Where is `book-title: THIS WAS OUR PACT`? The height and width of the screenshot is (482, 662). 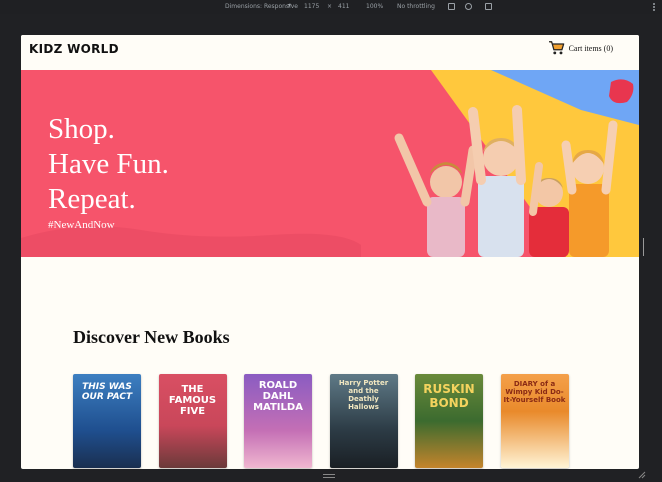 book-title: THIS WAS OUR PACT is located at coordinates (107, 392).